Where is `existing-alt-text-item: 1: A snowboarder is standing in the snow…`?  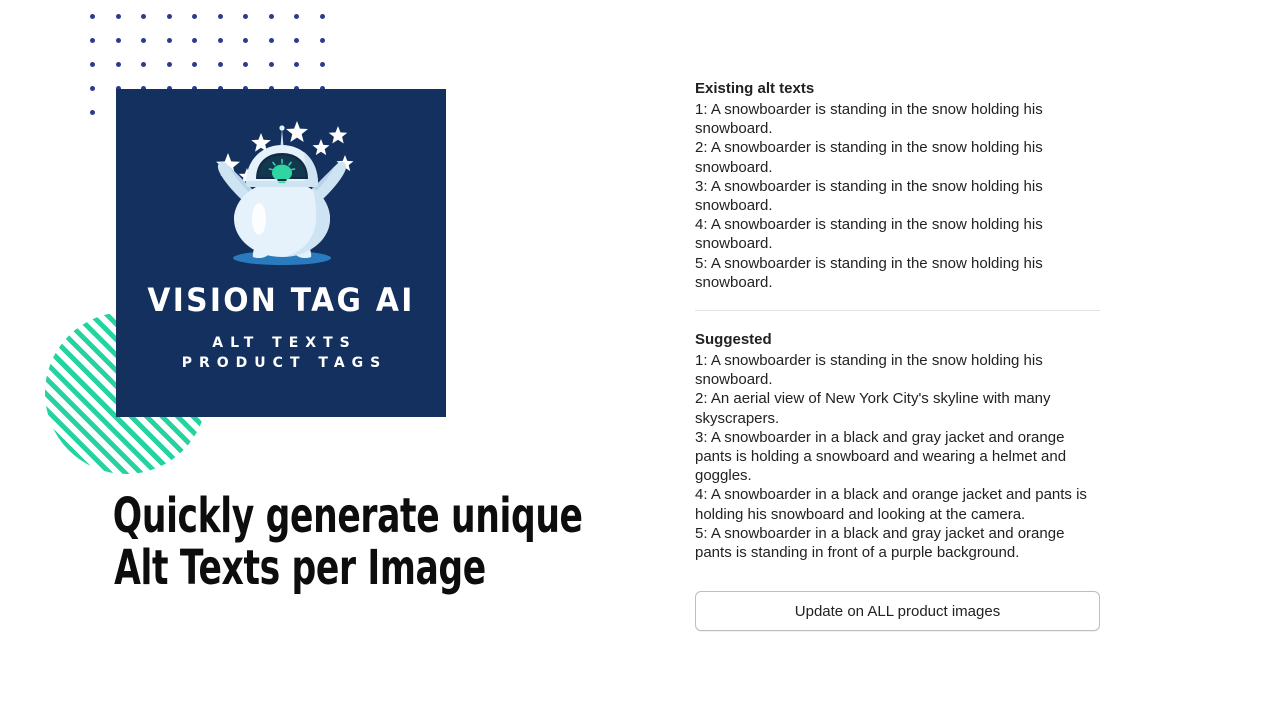
existing-alt-text-item: 1: A snowboarder is standing in the snow… is located at coordinates (869, 119).